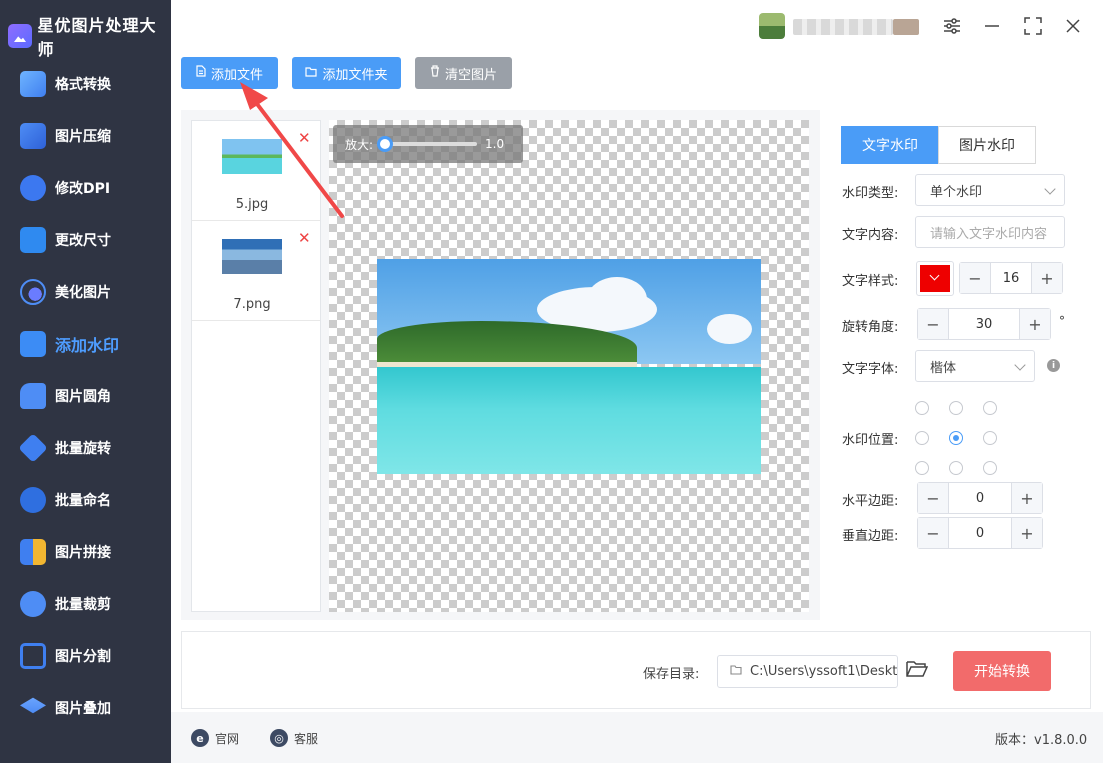  What do you see at coordinates (952, 26) in the screenshot?
I see `settings-icon` at bounding box center [952, 26].